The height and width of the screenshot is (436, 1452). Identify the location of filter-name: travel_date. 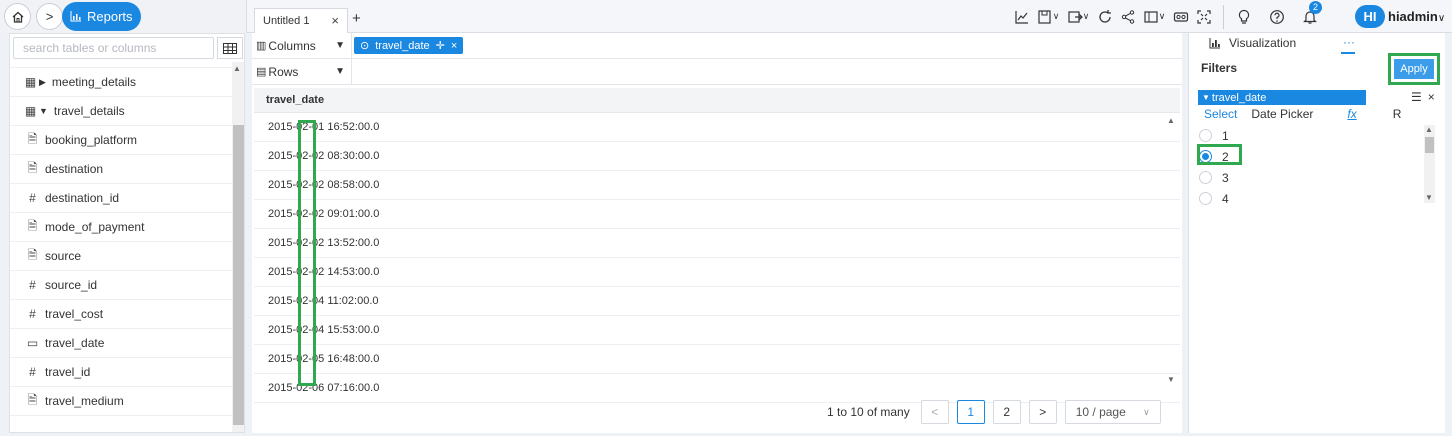
(1239, 97).